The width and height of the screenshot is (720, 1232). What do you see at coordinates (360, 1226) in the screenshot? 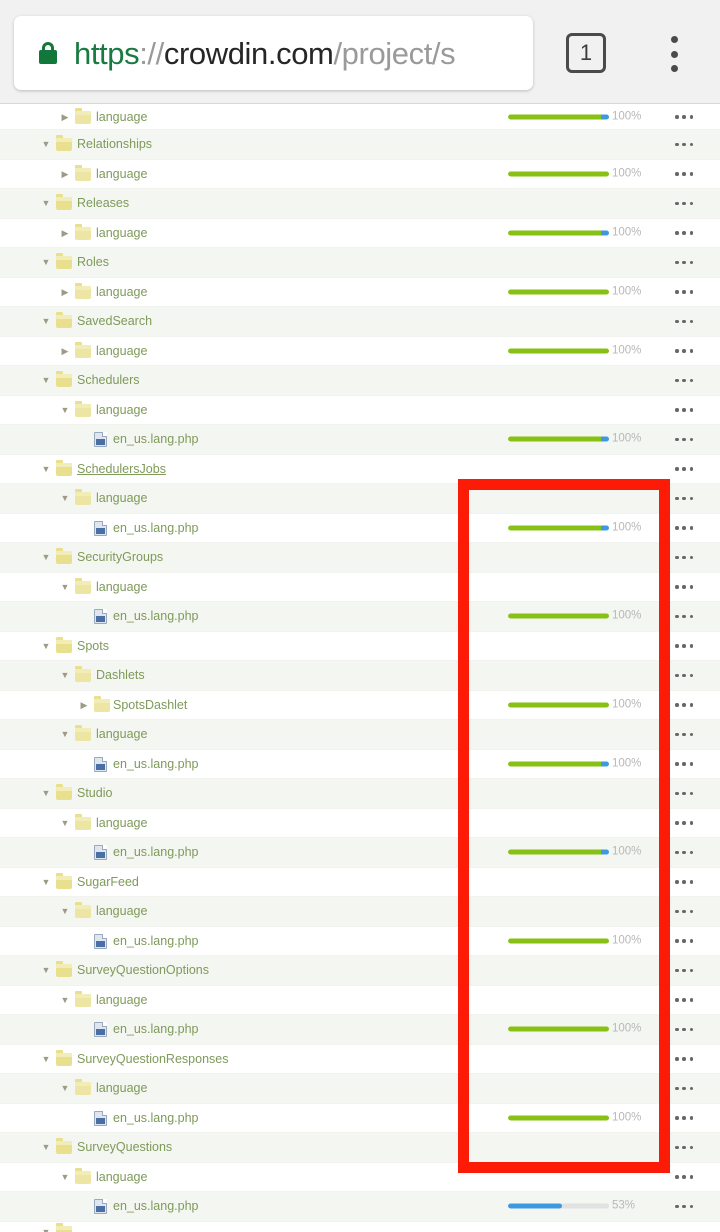
I see `tree-row` at bounding box center [360, 1226].